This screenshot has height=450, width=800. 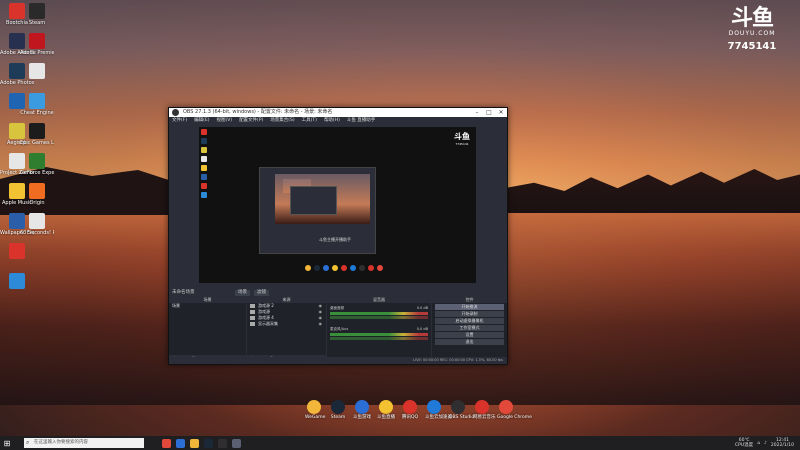 I want to click on douyu-site: DOUYU.COM, so click(x=752, y=33).